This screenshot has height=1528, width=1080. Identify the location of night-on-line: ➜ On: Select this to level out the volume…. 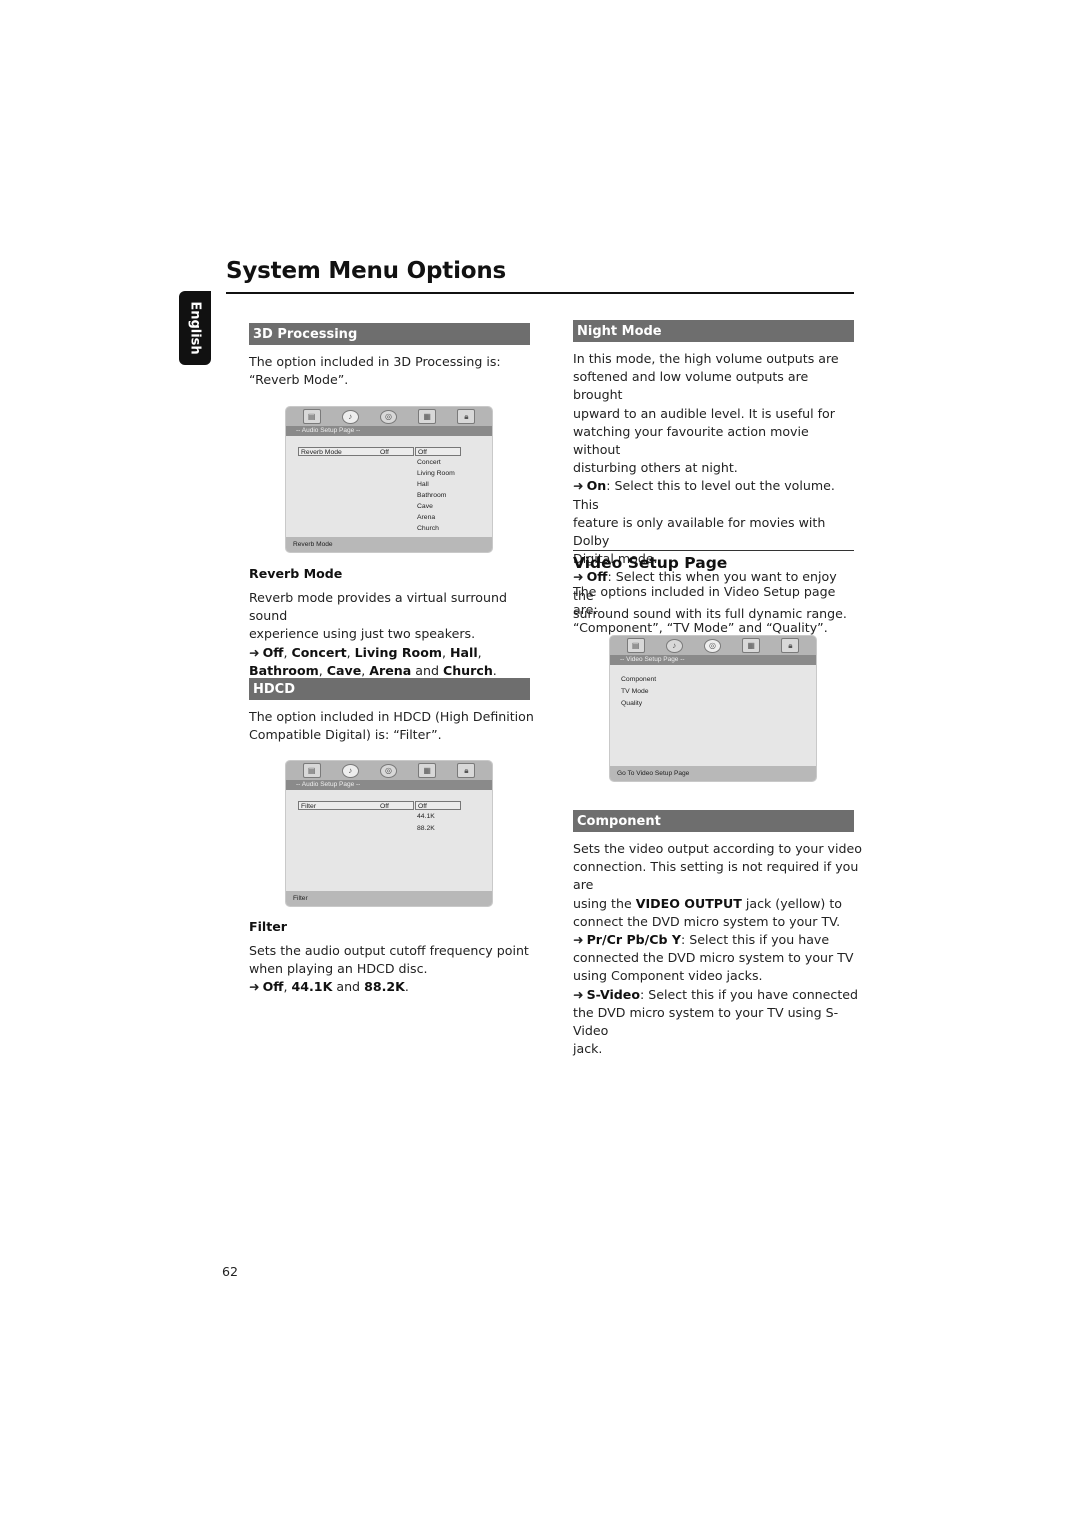
(715, 495).